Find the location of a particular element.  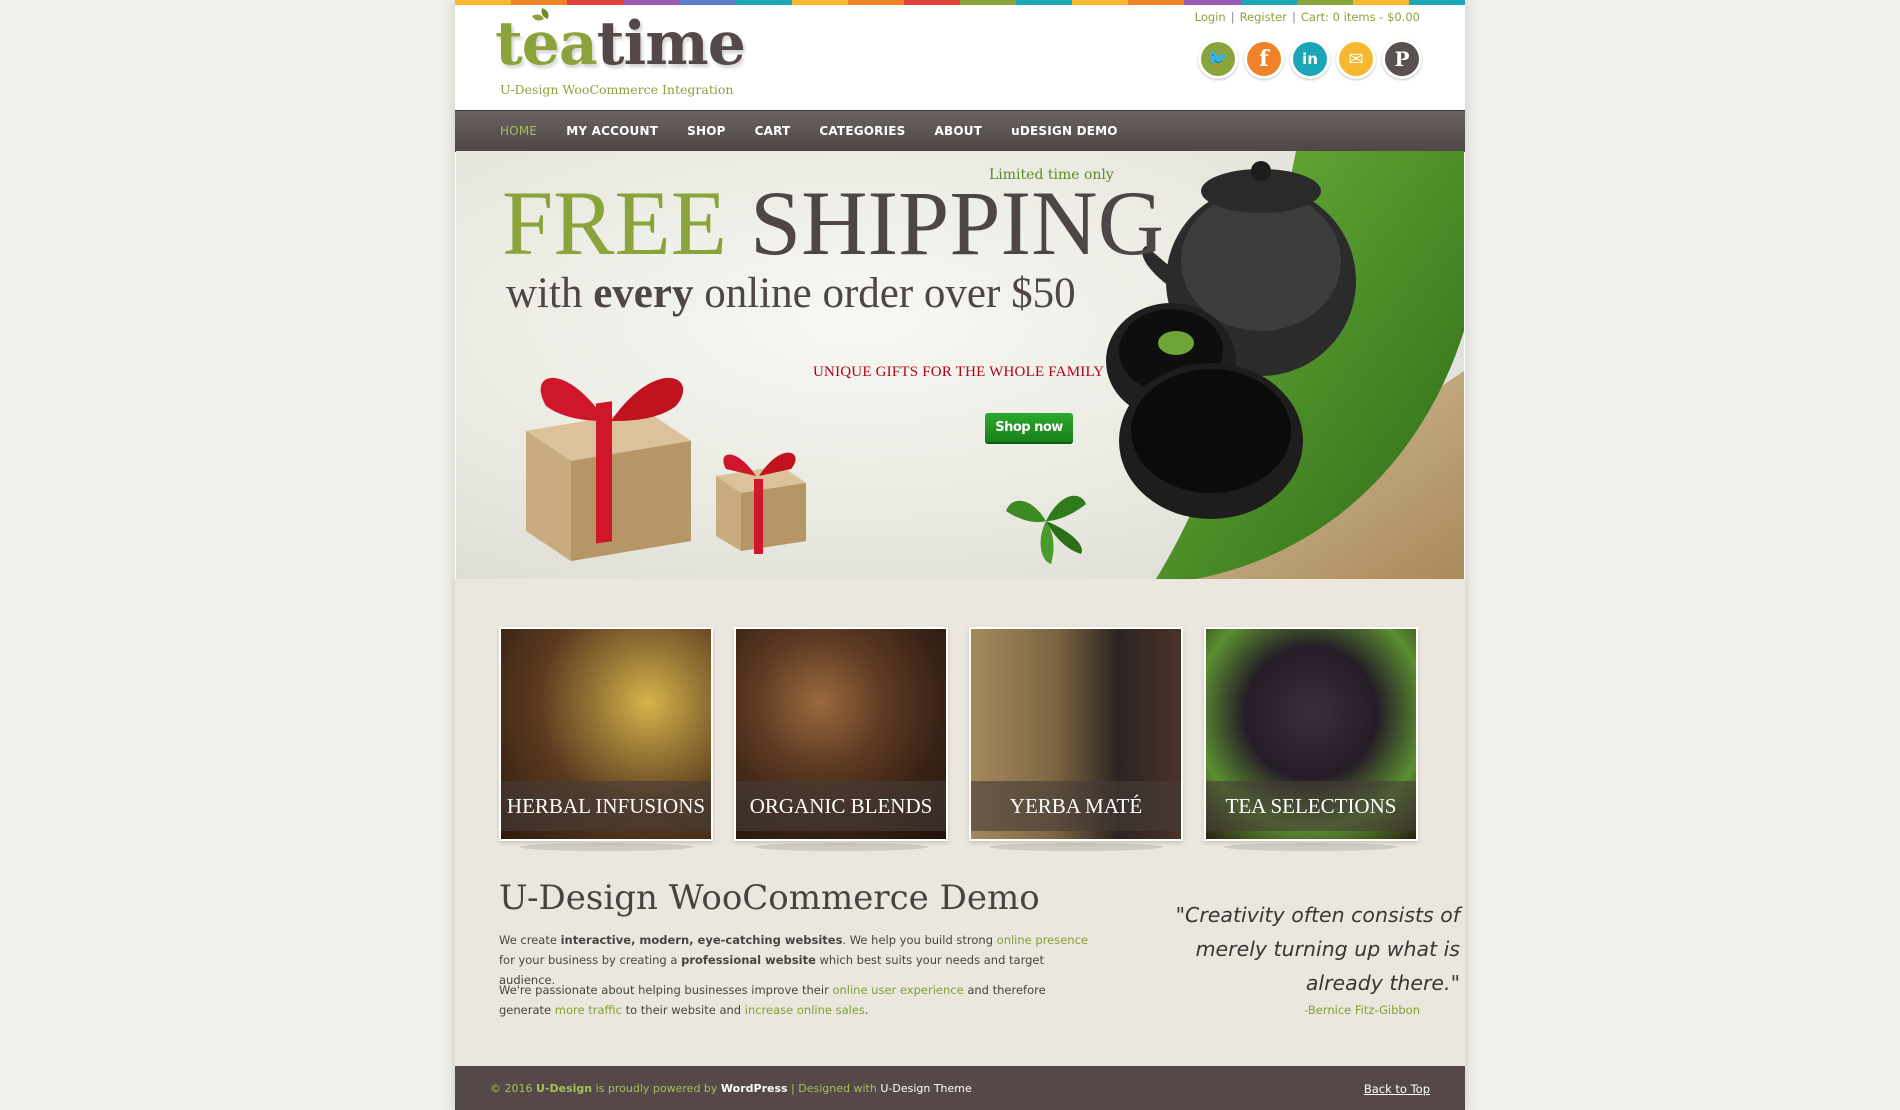

udesign-theme-link: U-Design Theme is located at coordinates (925, 1088).